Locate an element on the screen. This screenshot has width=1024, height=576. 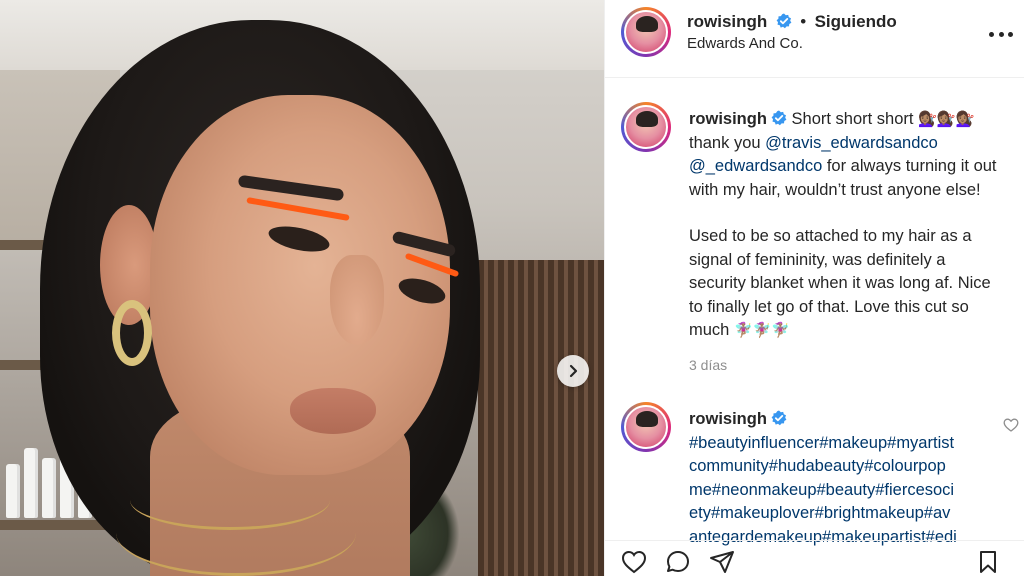
hashtag-line: me#neonmakeup#beauty#fiercesoci is located at coordinates (821, 490).